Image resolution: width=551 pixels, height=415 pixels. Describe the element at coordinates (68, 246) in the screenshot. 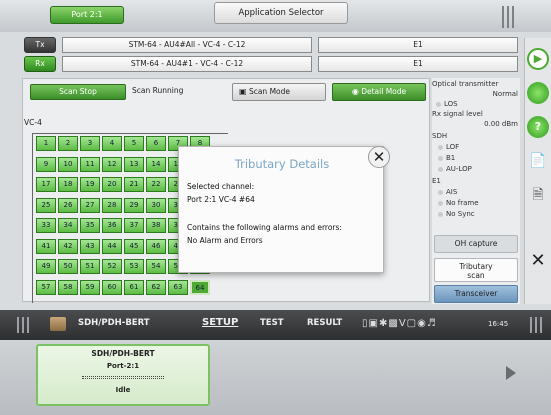

I see `tributary-cell: 42` at that location.